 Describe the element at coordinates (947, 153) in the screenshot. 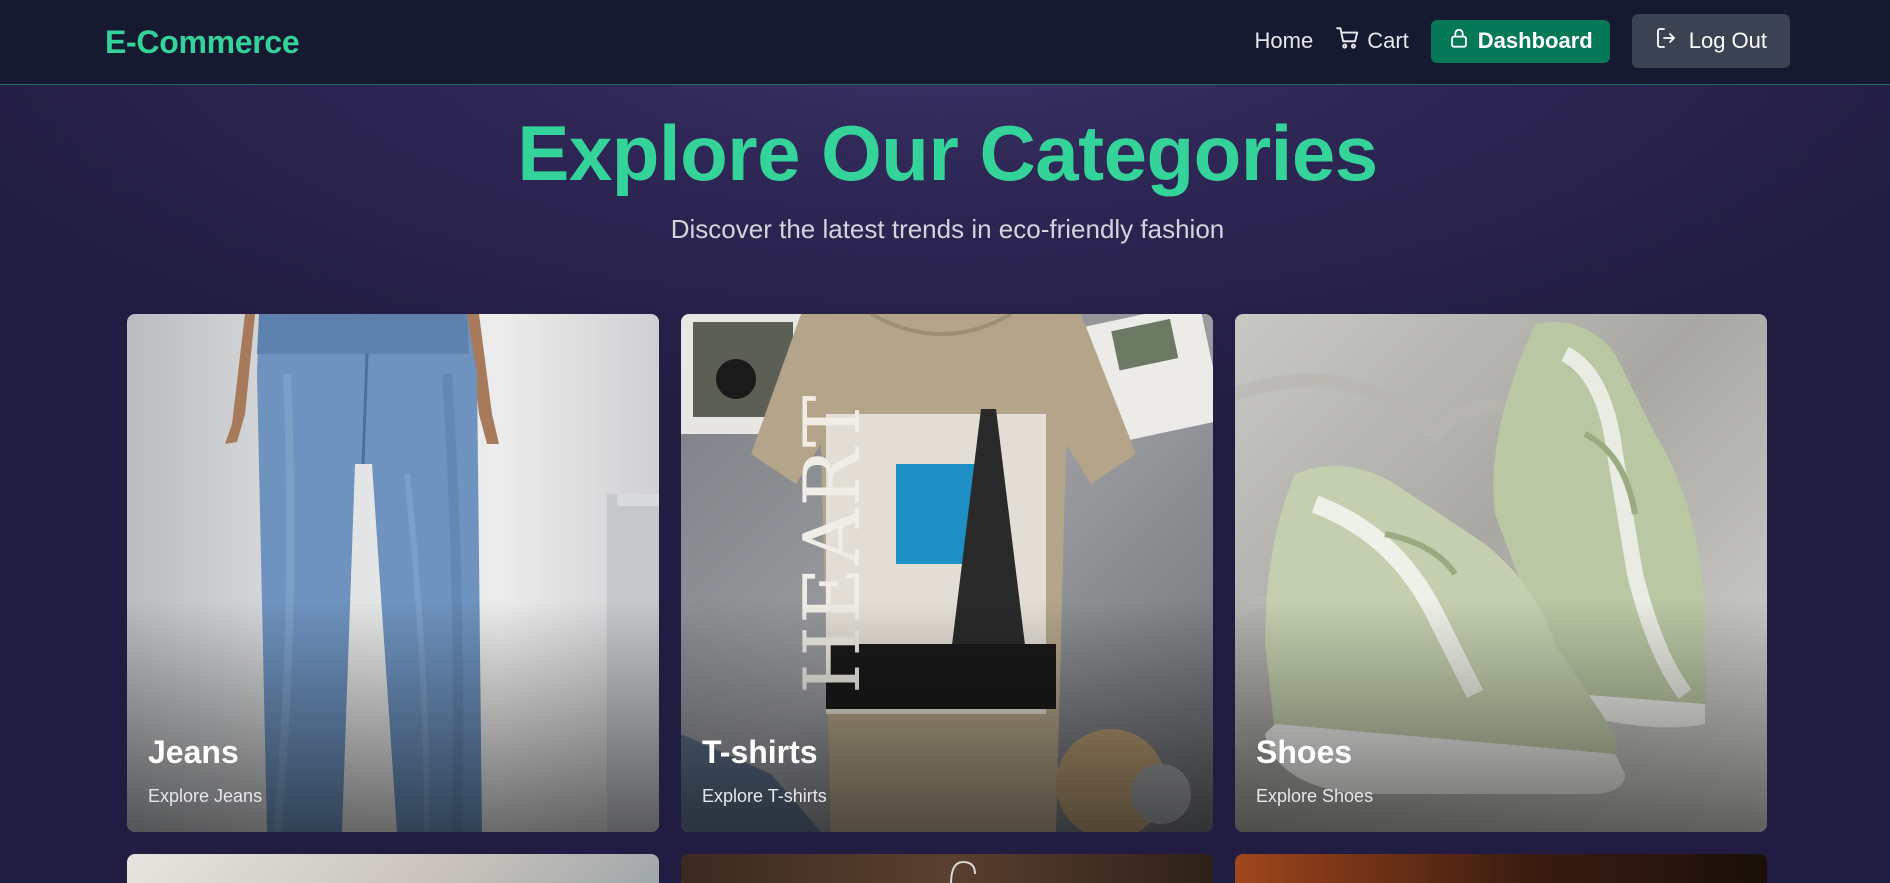

I see `page-title: Explore Our Categories` at that location.